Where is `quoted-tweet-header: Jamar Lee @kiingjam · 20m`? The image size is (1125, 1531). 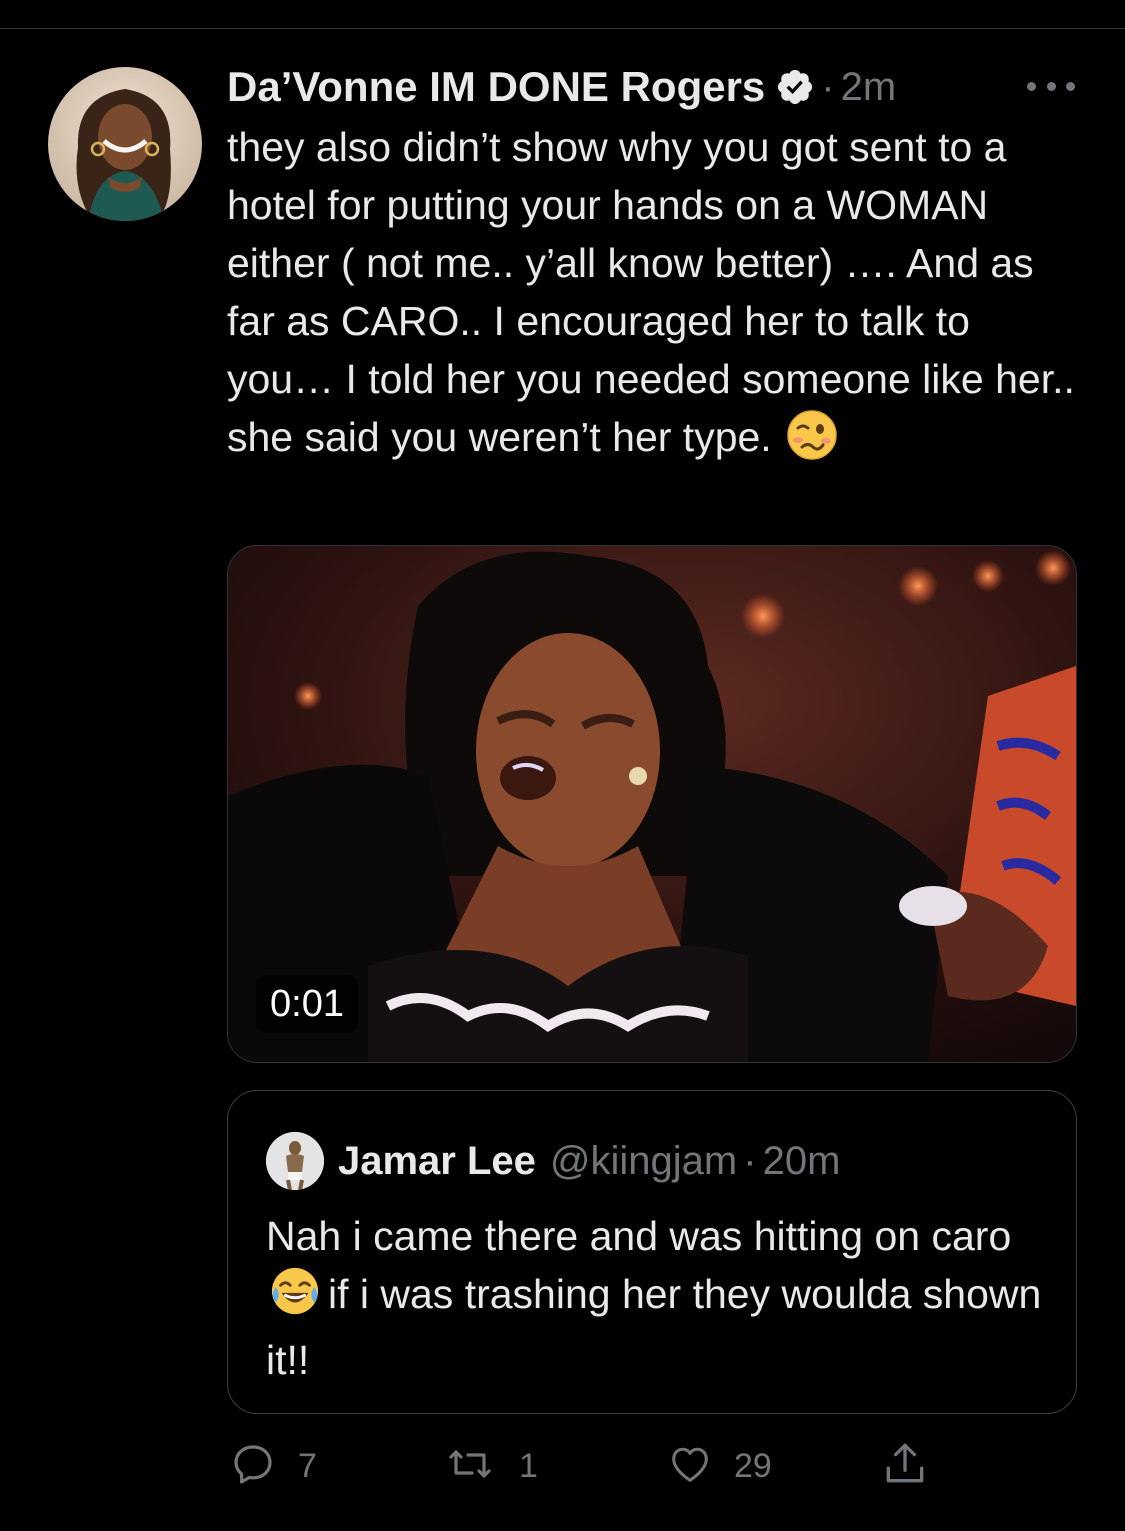 quoted-tweet-header: Jamar Lee @kiingjam · 20m is located at coordinates (553, 1161).